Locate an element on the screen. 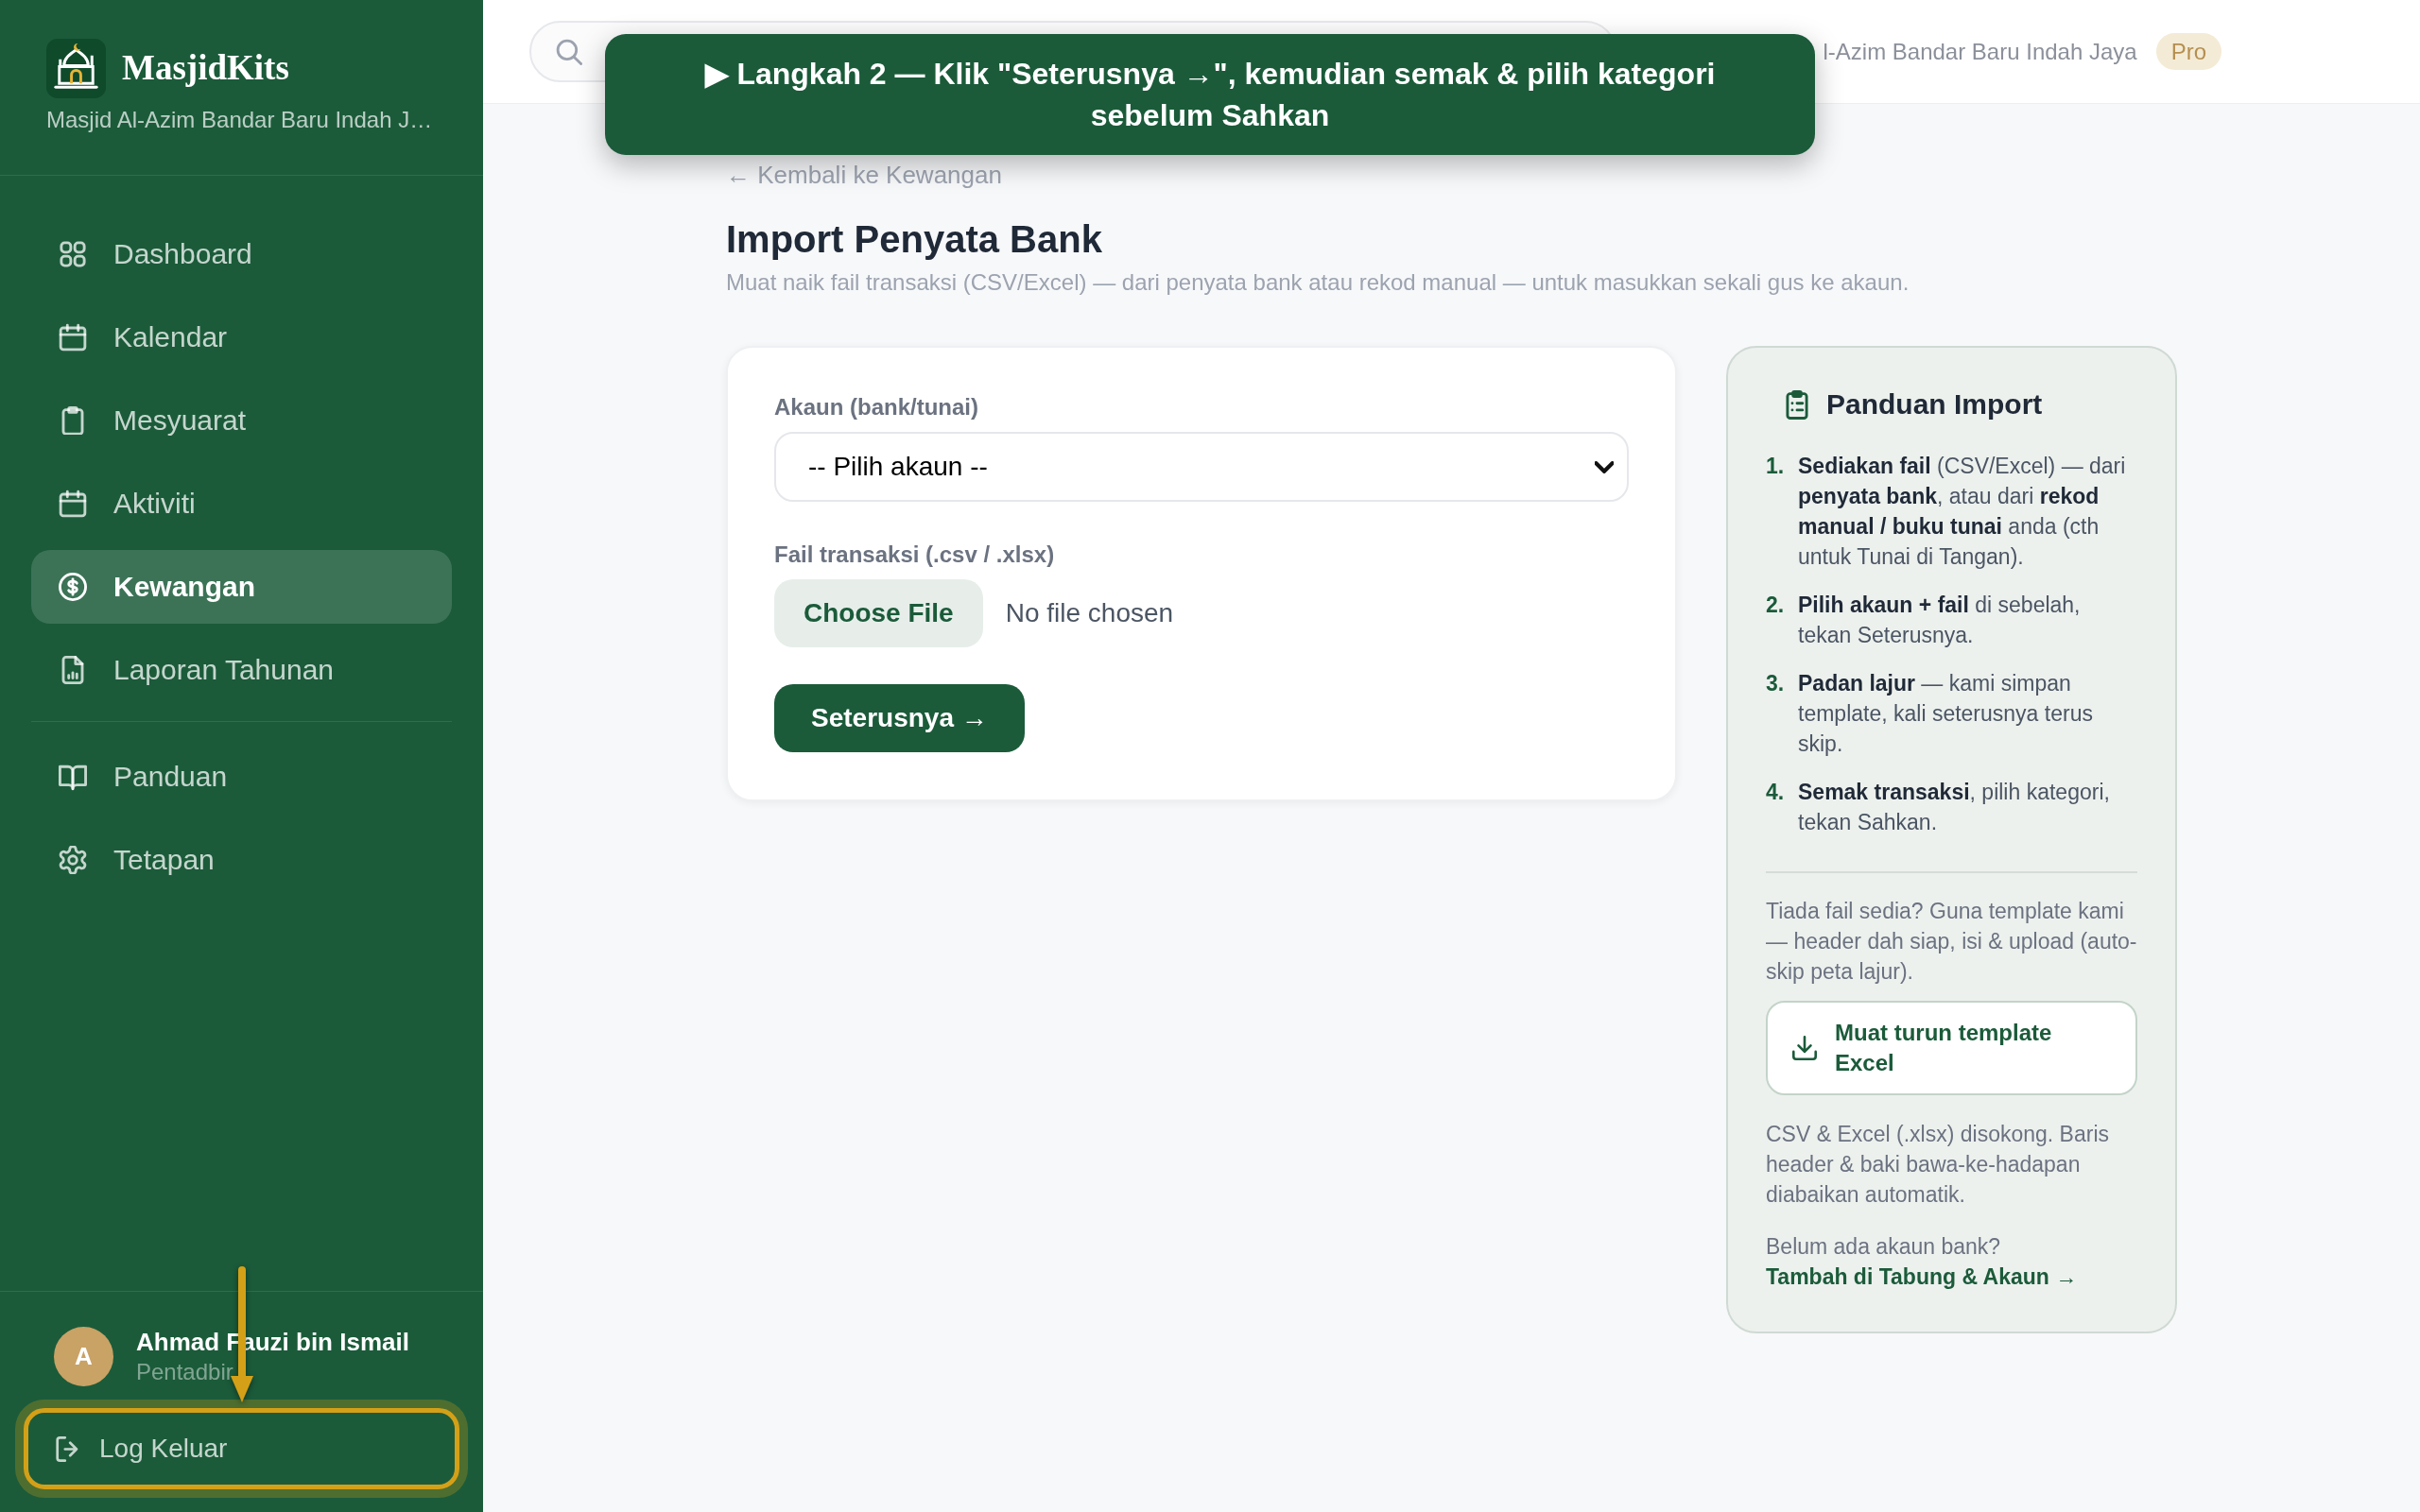 Image resolution: width=2420 pixels, height=1512 pixels. nav-item: Mesyuarat is located at coordinates (242, 420).